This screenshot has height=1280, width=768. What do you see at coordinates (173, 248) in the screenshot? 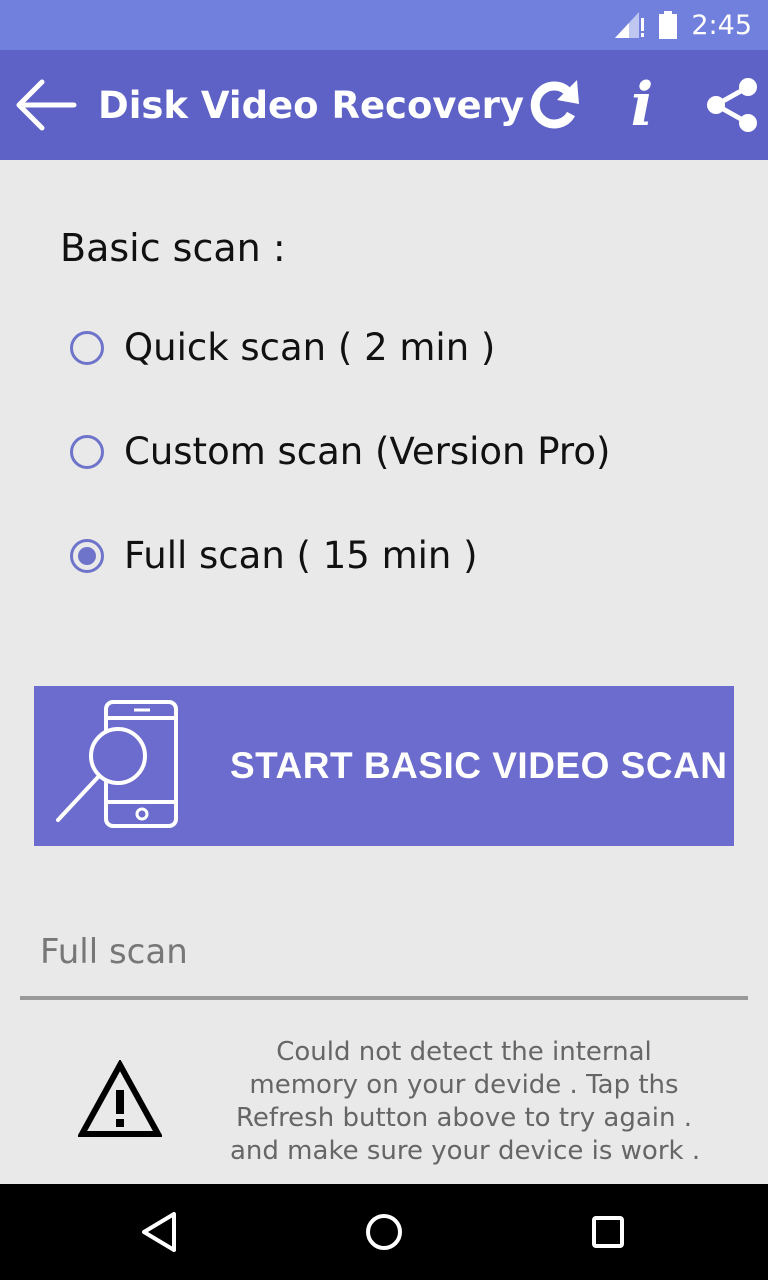
I see `basic-scan-label: Basic scan :` at bounding box center [173, 248].